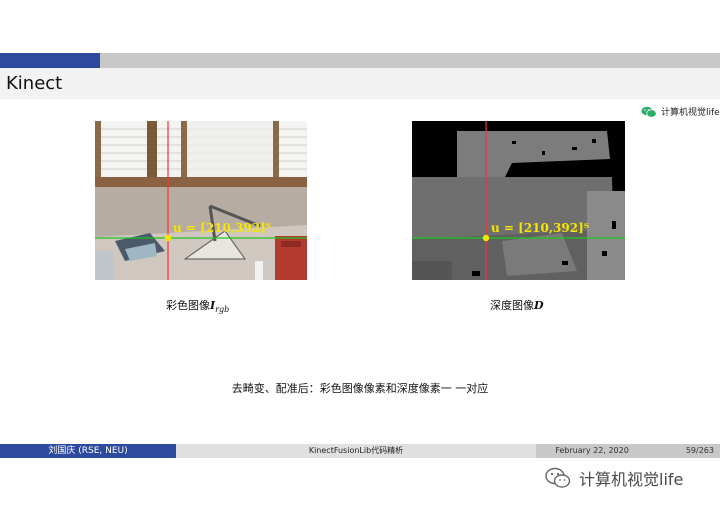 The height and width of the screenshot is (510, 720). I want to click on depth-caption-symbol: D, so click(539, 305).